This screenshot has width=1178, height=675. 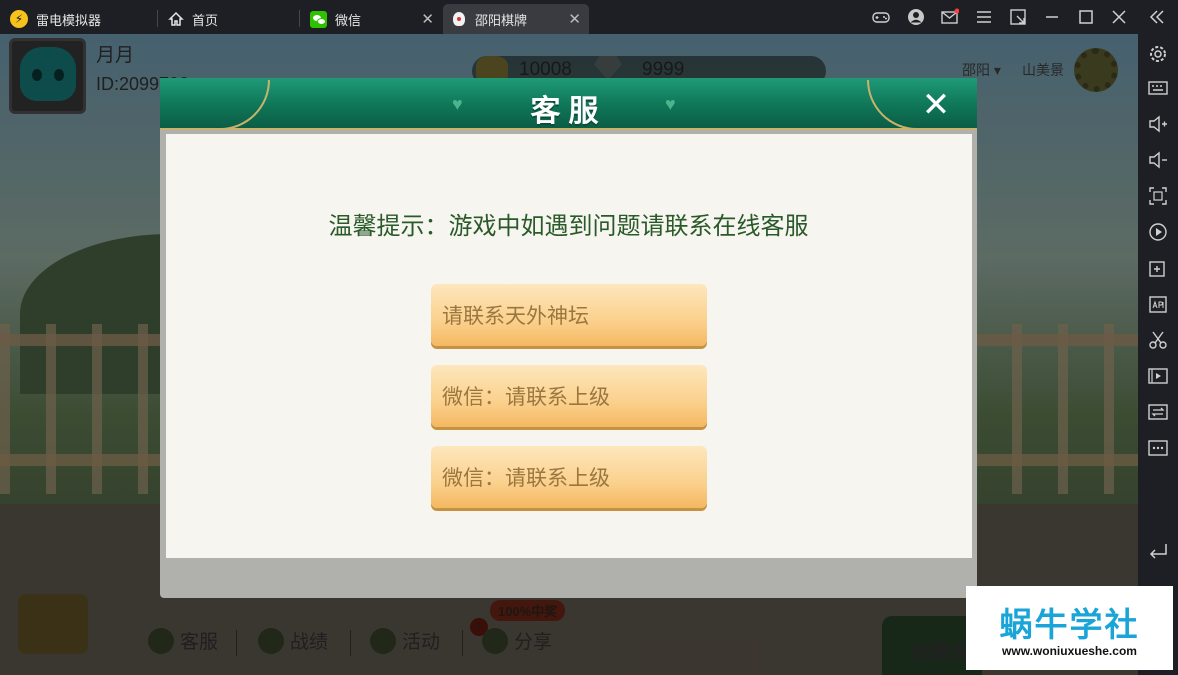 I want to click on screenshot-icon, so click(x=1158, y=196).